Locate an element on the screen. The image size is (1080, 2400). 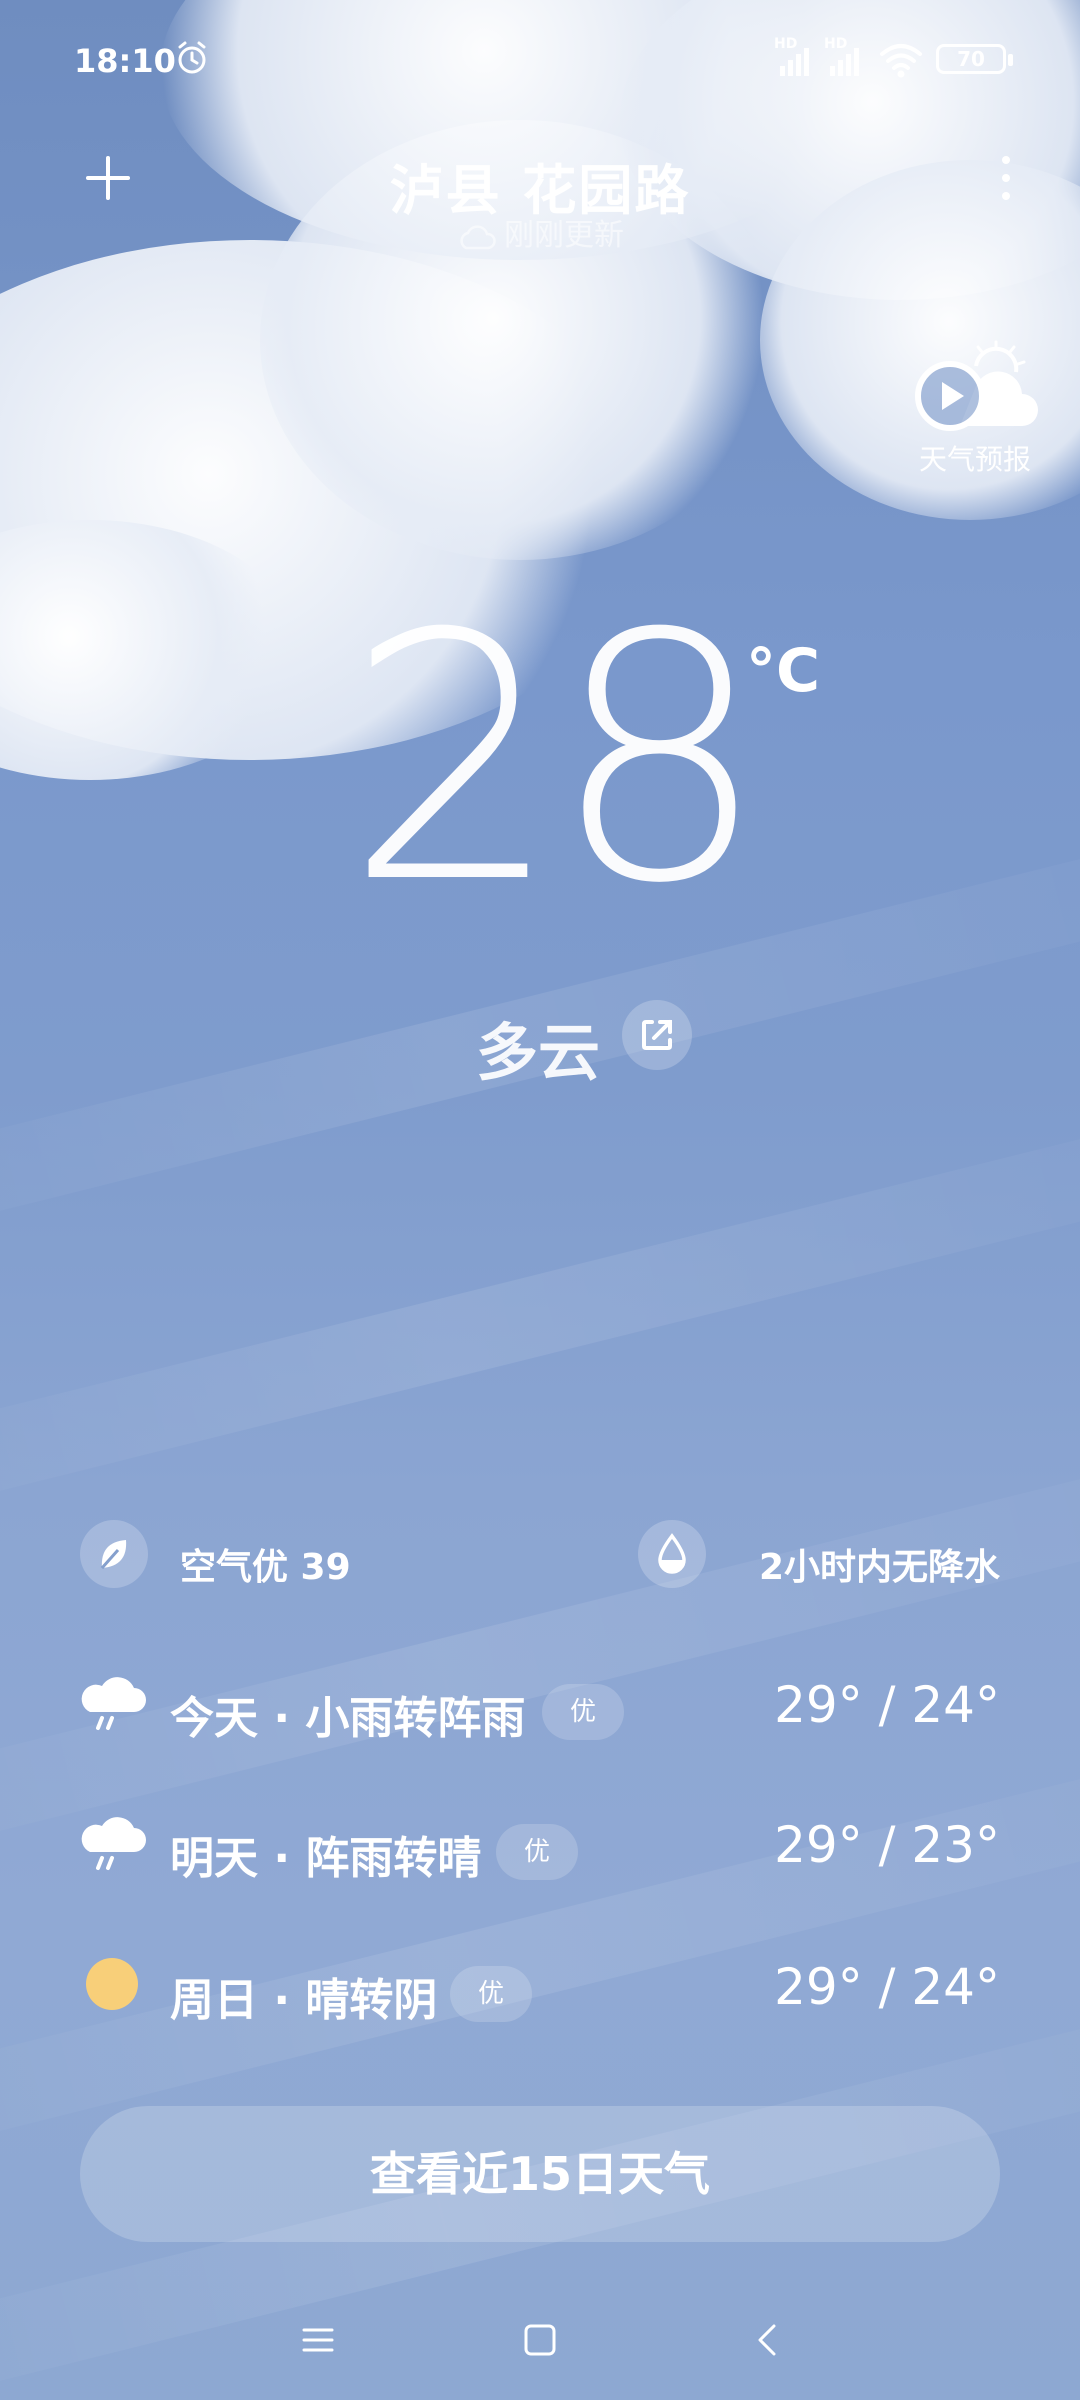
forecast-row-today: 今天 · 小雨转阵雨 优 29° / 24° is located at coordinates (540, 1708).